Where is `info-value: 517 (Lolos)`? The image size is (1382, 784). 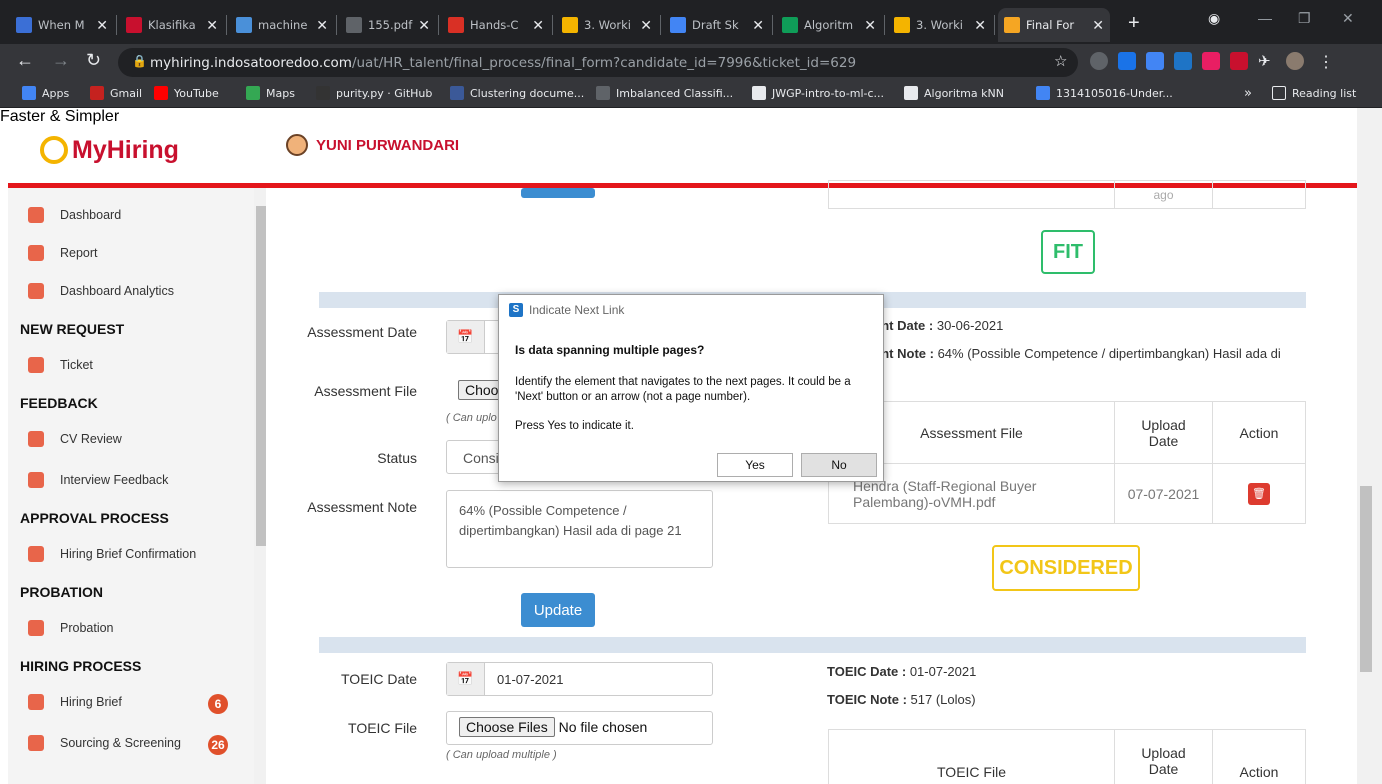 info-value: 517 (Lolos) is located at coordinates (941, 699).